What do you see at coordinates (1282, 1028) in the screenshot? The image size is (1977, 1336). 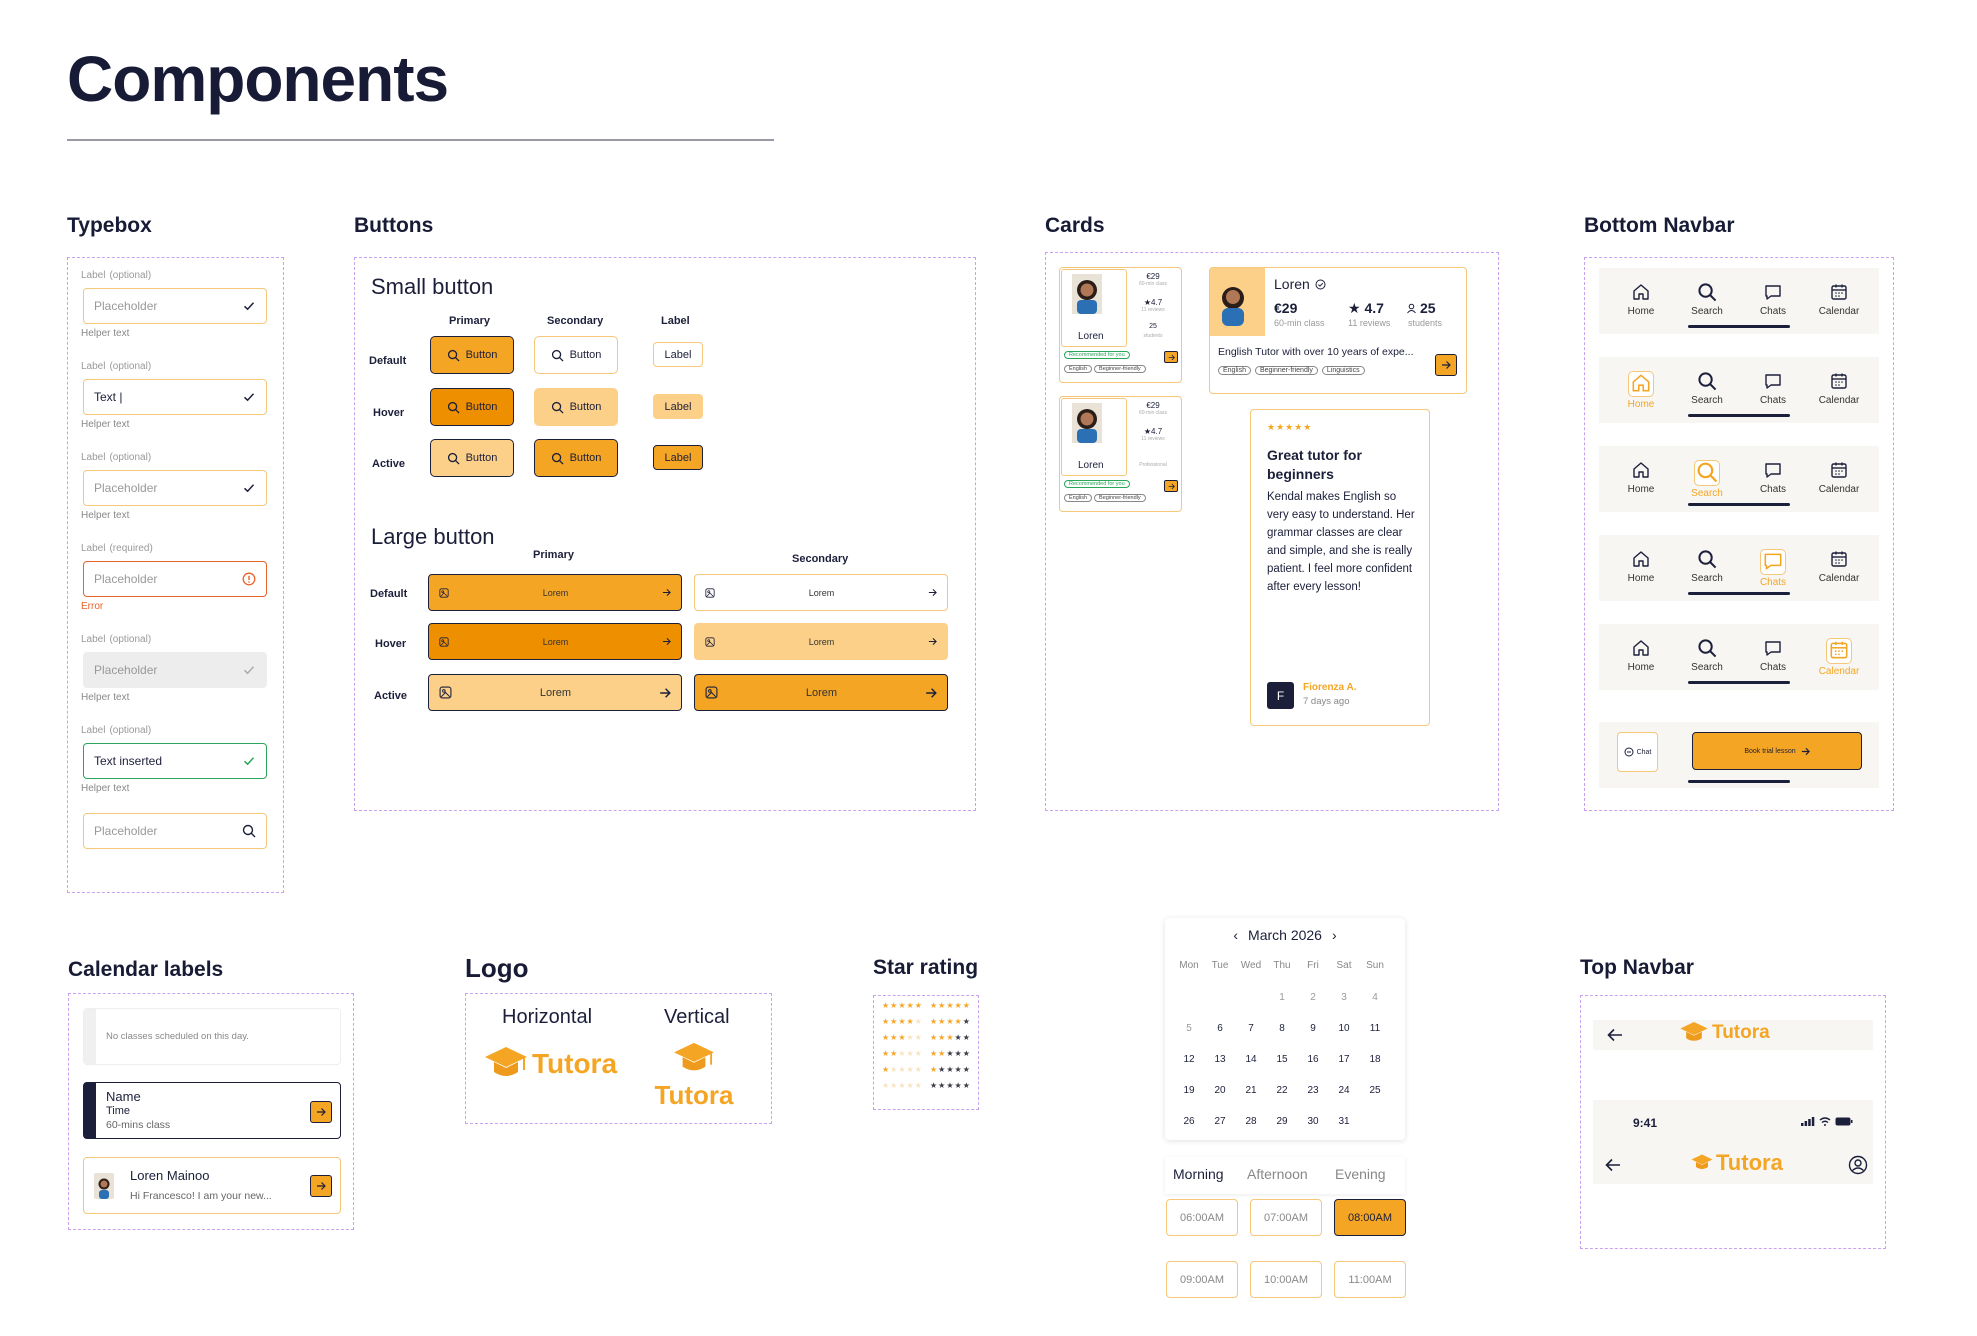 I see `calendar-day: 8` at bounding box center [1282, 1028].